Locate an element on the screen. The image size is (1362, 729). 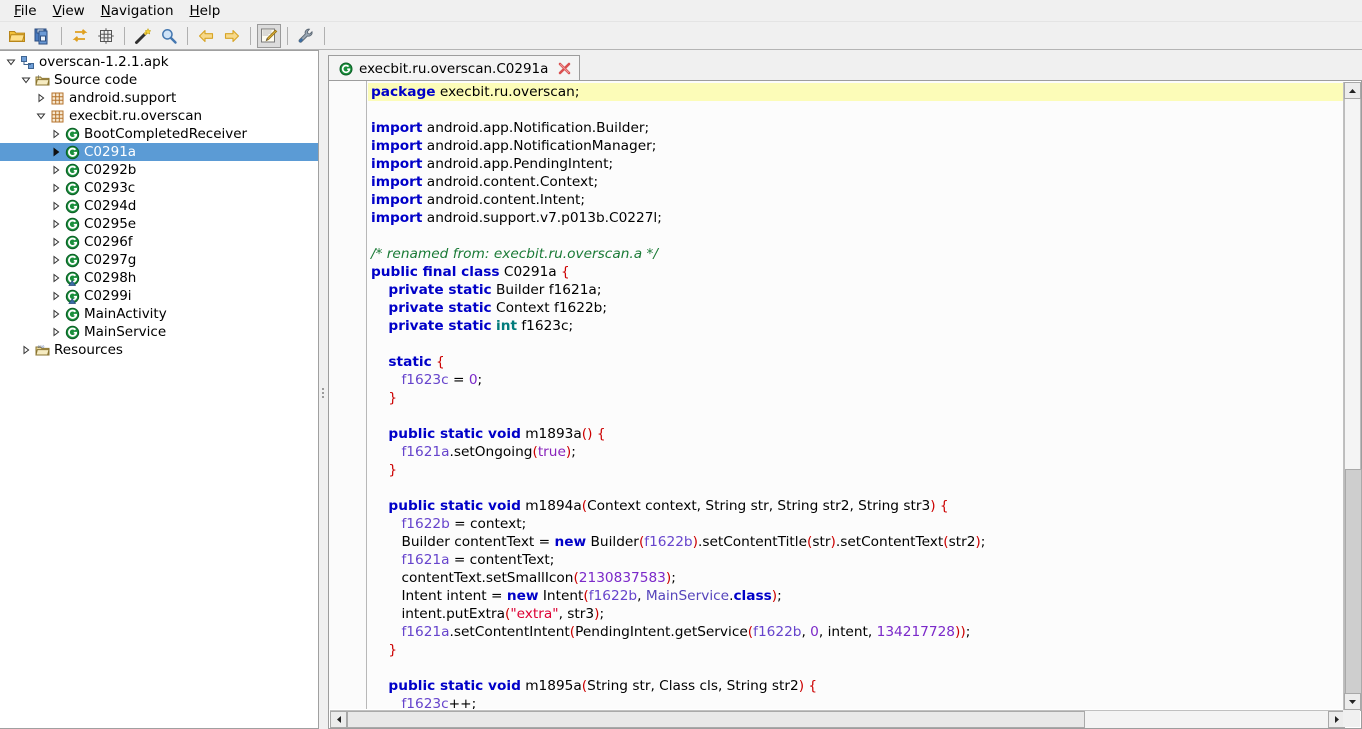
tree-item-c0299i: C0299i is located at coordinates (159, 296).